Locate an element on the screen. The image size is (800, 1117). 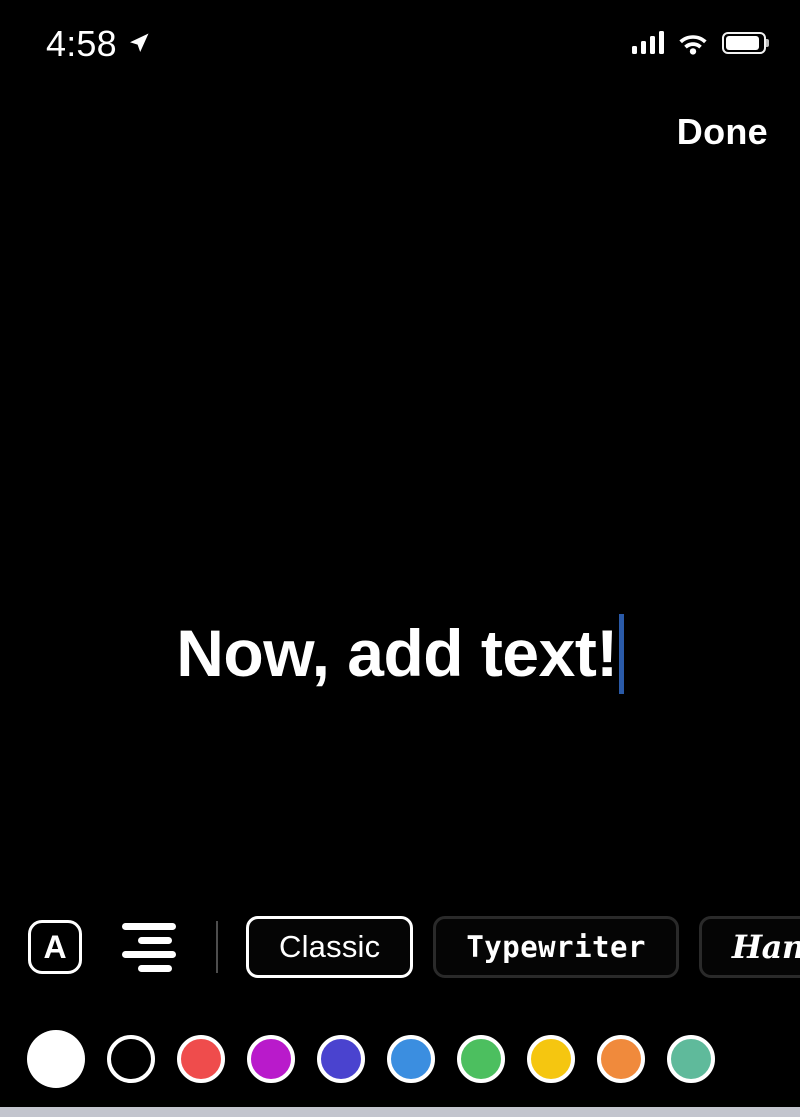
battery-icon is located at coordinates (744, 43).